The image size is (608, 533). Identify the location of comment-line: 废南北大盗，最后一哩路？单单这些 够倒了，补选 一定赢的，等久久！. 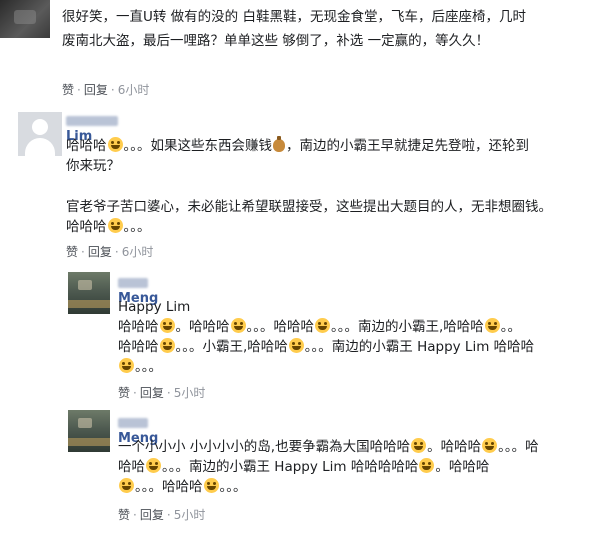
(276, 41).